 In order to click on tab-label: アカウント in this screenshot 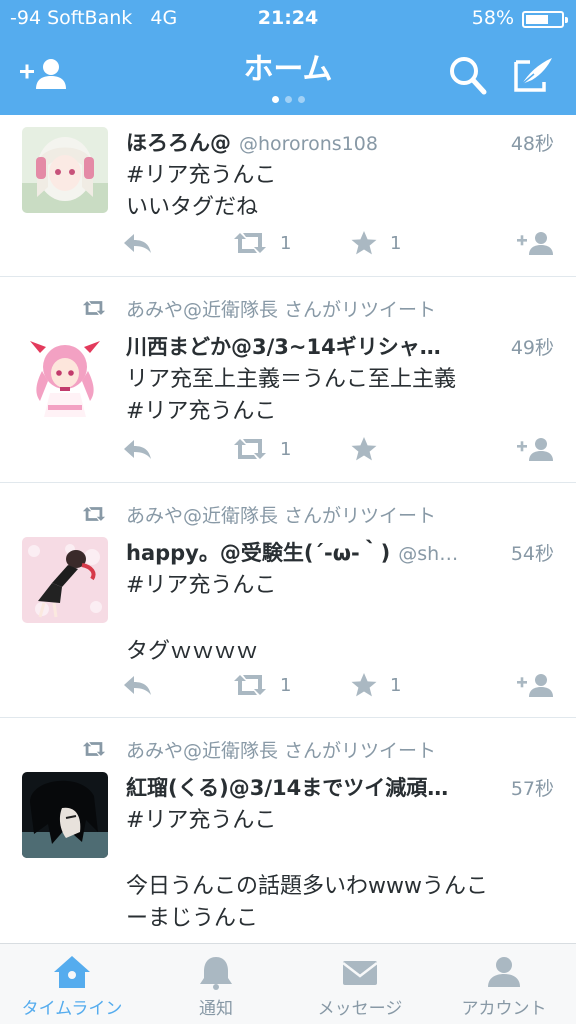, I will do `click(504, 1009)`.